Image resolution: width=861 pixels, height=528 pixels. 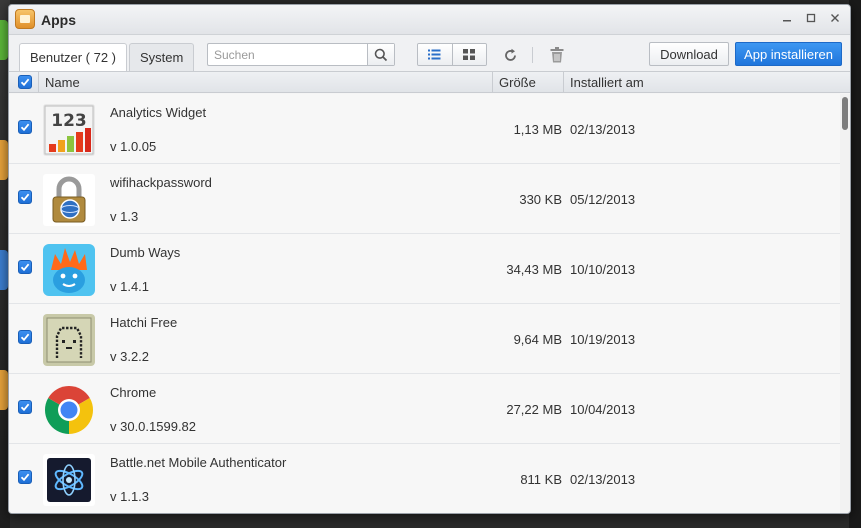 I want to click on grid-view-button, so click(x=468, y=54).